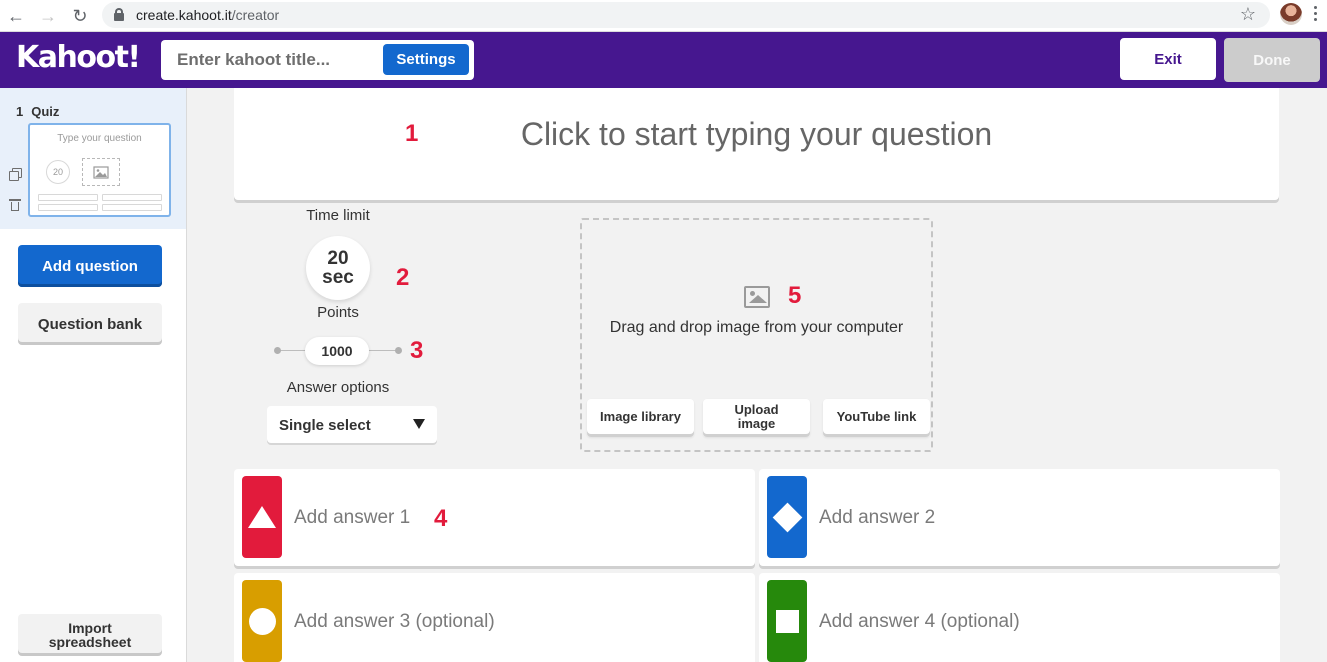  Describe the element at coordinates (90, 635) in the screenshot. I see `import-spreadsheet-button: Import spreadsheet` at that location.